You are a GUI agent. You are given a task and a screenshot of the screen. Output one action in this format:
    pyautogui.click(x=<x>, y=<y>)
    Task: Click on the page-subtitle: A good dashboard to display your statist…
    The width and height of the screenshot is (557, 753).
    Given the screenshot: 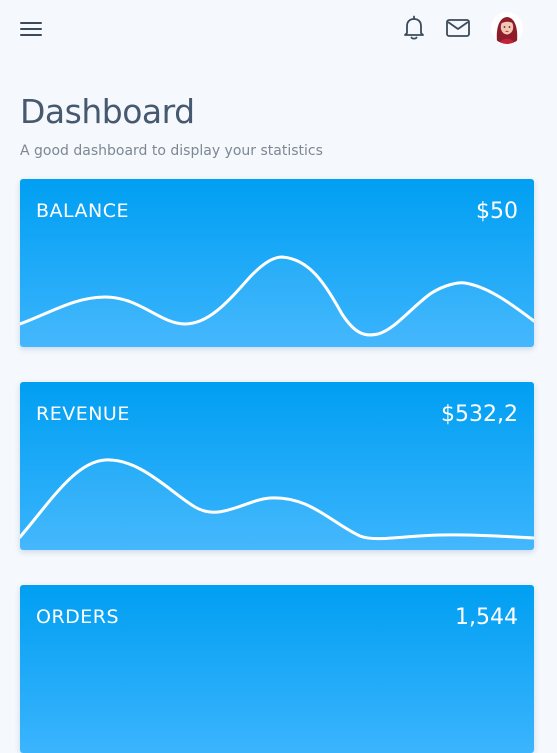 What is the action you would take?
    pyautogui.click(x=171, y=151)
    